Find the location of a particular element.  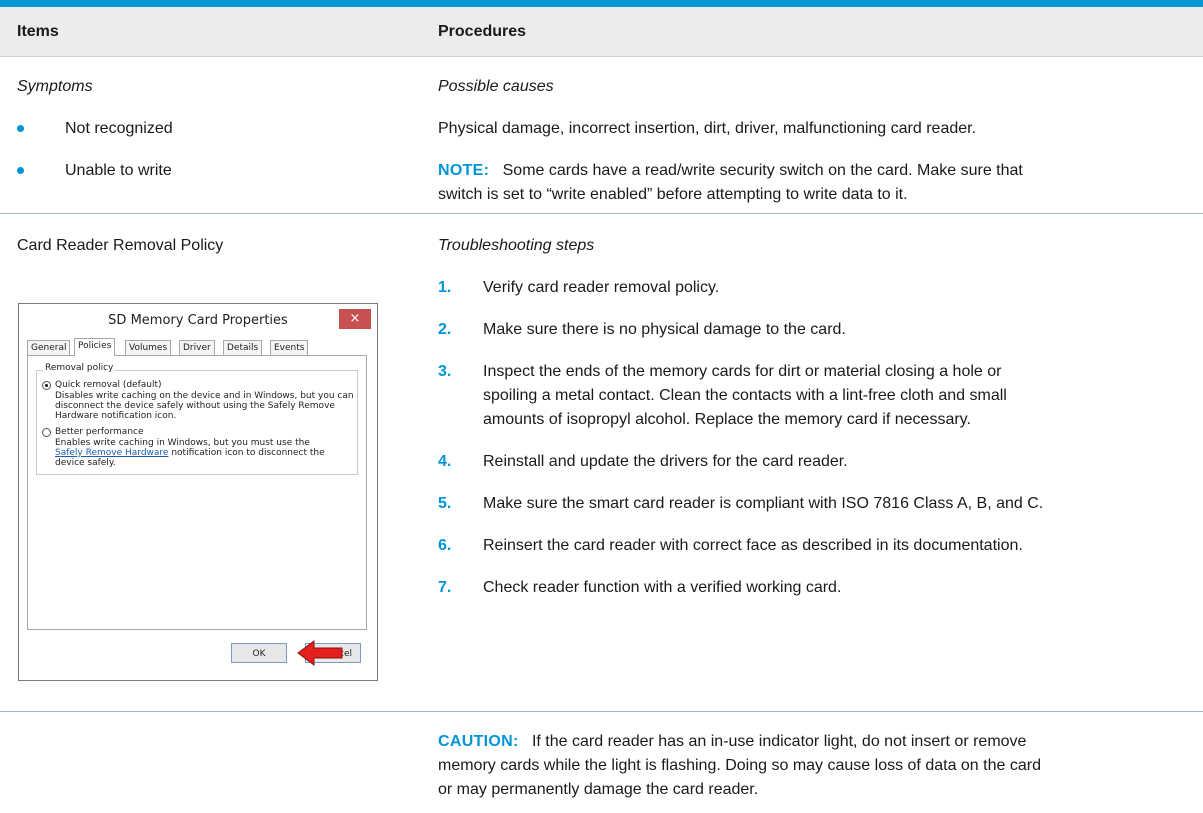

quick-removal-label: Quick removal (default) is located at coordinates (108, 385).